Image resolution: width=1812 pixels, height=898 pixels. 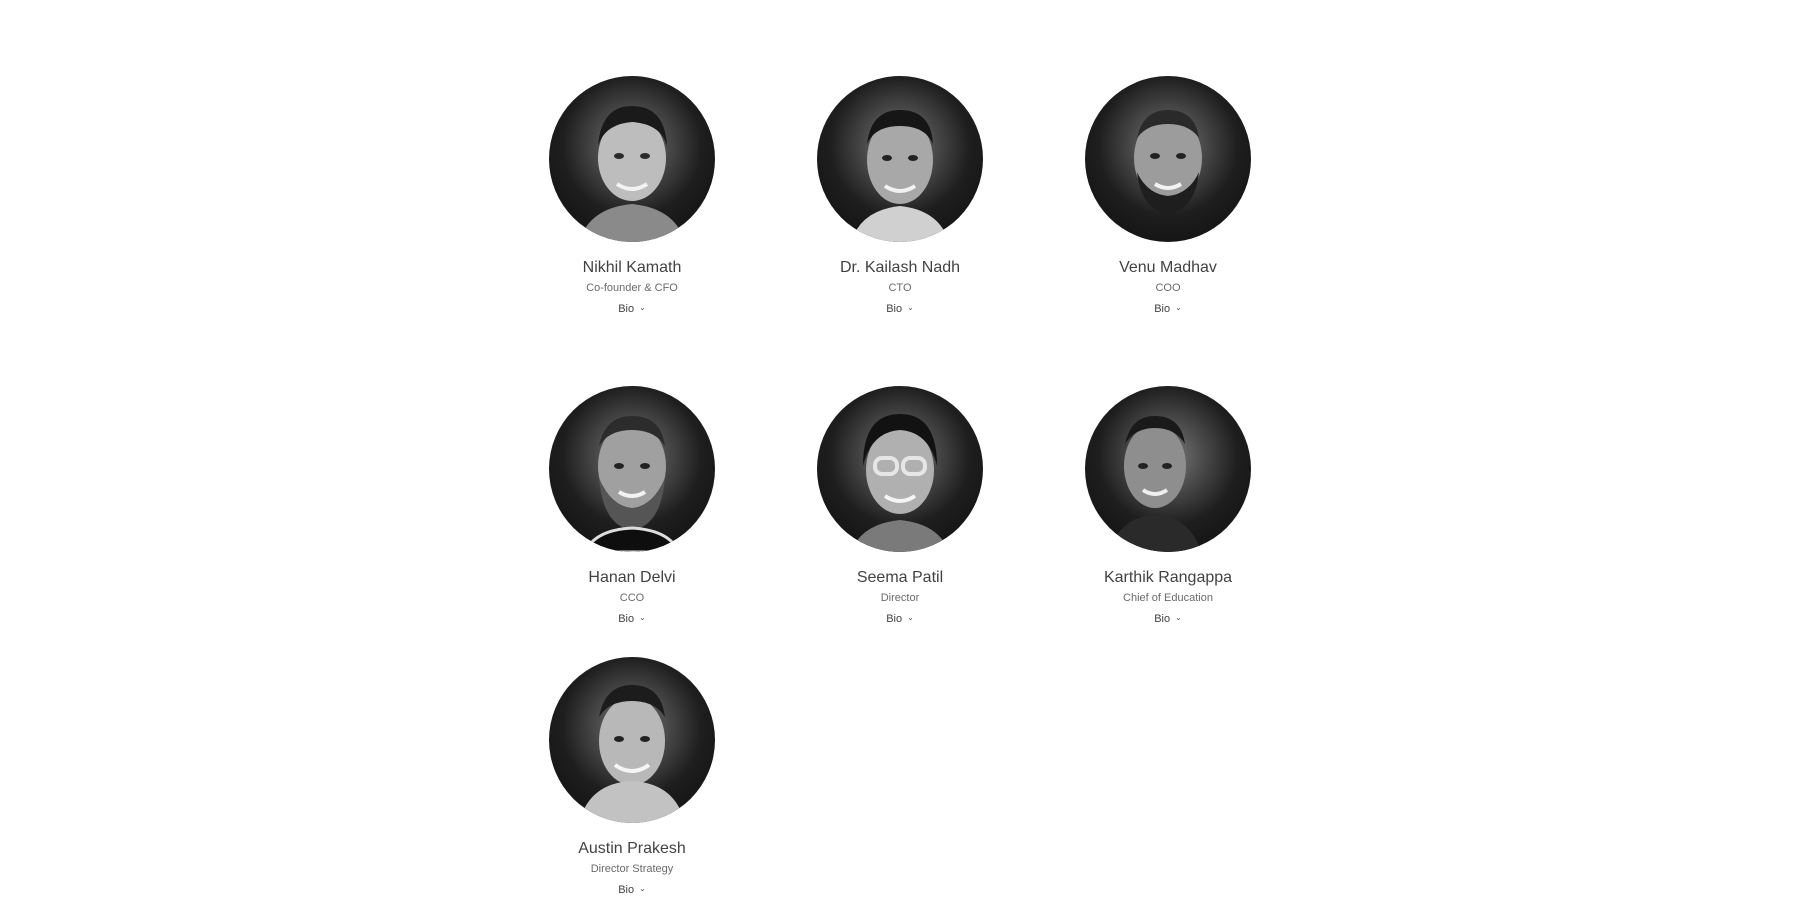 I want to click on member-name: Venu Madhav, so click(x=1168, y=267).